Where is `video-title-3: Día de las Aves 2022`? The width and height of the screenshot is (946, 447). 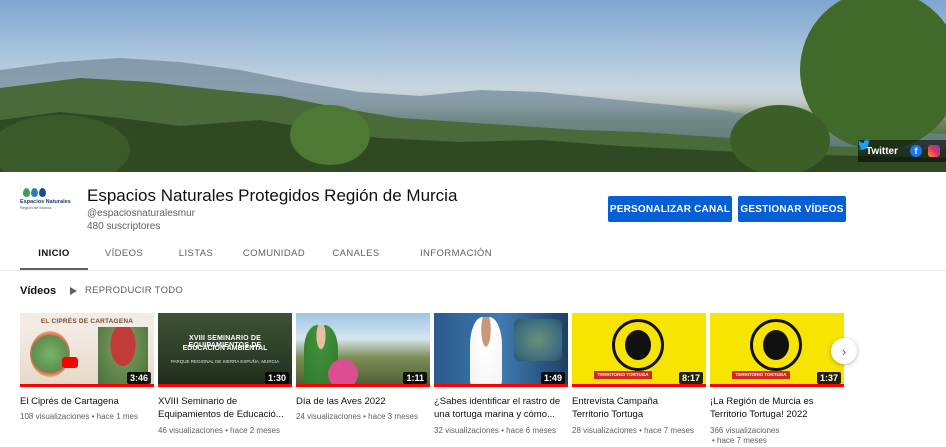
video-title-3: Día de las Aves 2022 is located at coordinates (363, 401).